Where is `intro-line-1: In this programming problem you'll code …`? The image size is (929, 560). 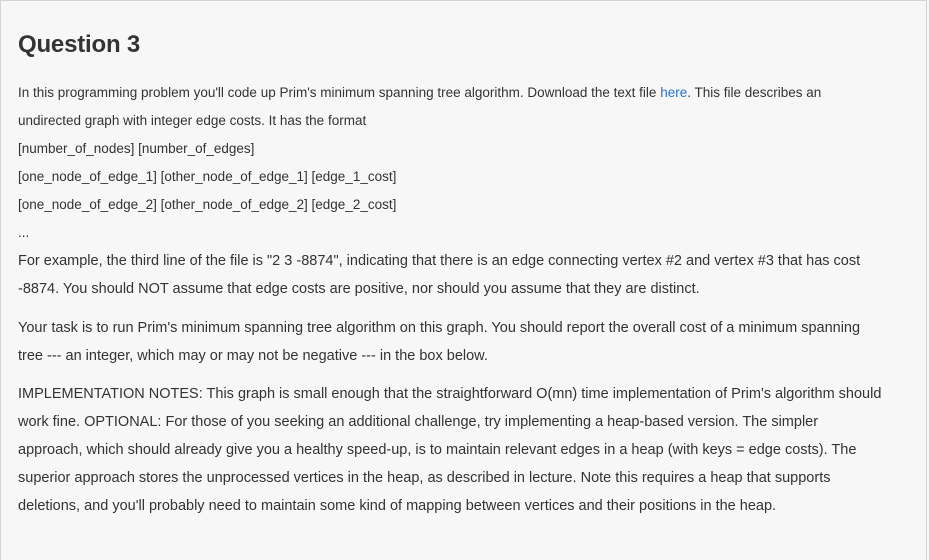
intro-line-1: In this programming problem you'll code … is located at coordinates (458, 93).